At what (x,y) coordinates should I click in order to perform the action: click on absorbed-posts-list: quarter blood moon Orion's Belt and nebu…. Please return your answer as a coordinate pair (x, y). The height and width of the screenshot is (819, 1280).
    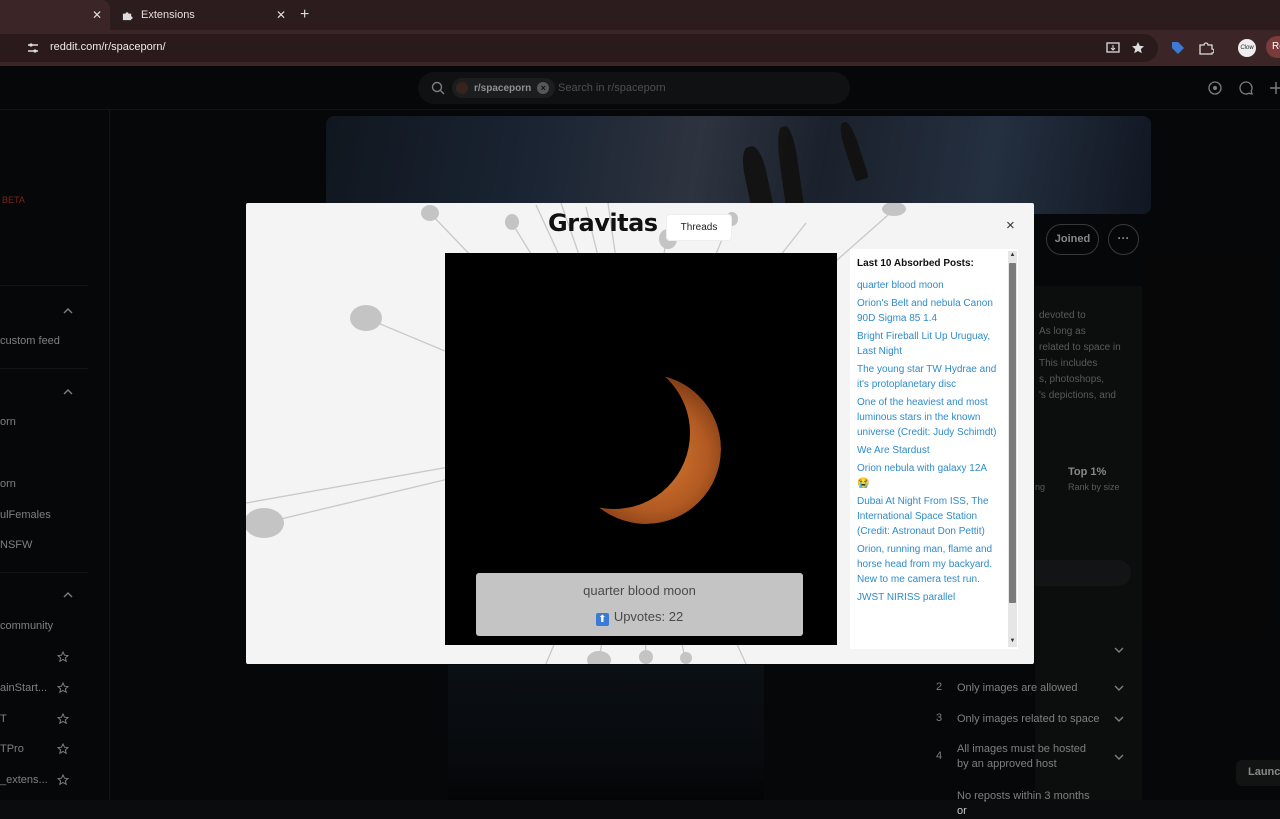
    Looking at the image, I should click on (927, 443).